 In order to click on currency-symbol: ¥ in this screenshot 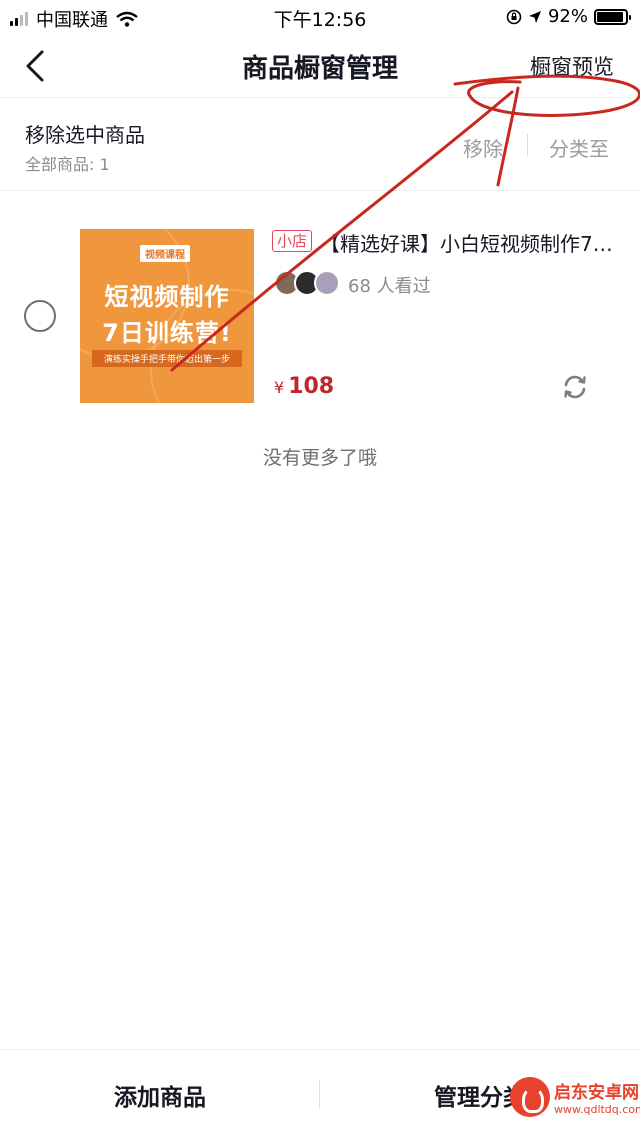, I will do `click(279, 387)`.